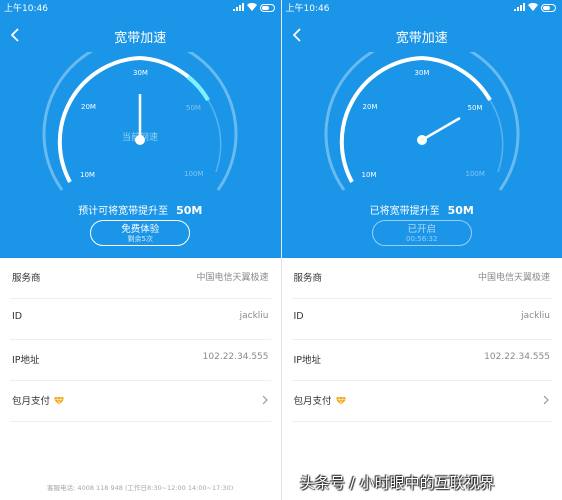 Image resolution: width=562 pixels, height=500 pixels. Describe the element at coordinates (460, 210) in the screenshot. I see `boost-status-value: 50M` at that location.